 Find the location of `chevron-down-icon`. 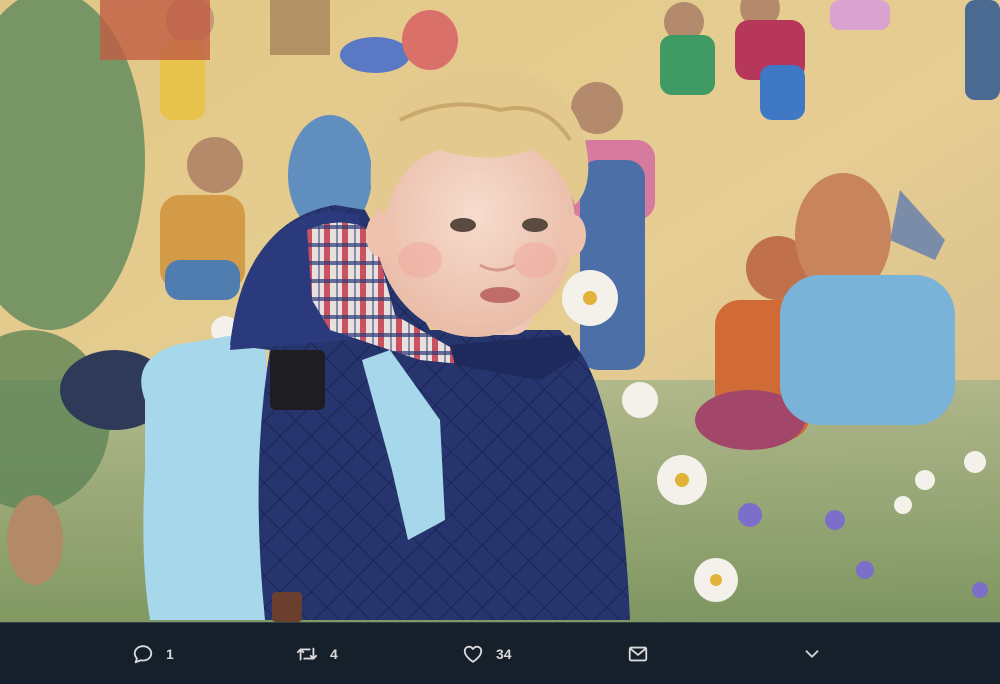

chevron-down-icon is located at coordinates (812, 654).